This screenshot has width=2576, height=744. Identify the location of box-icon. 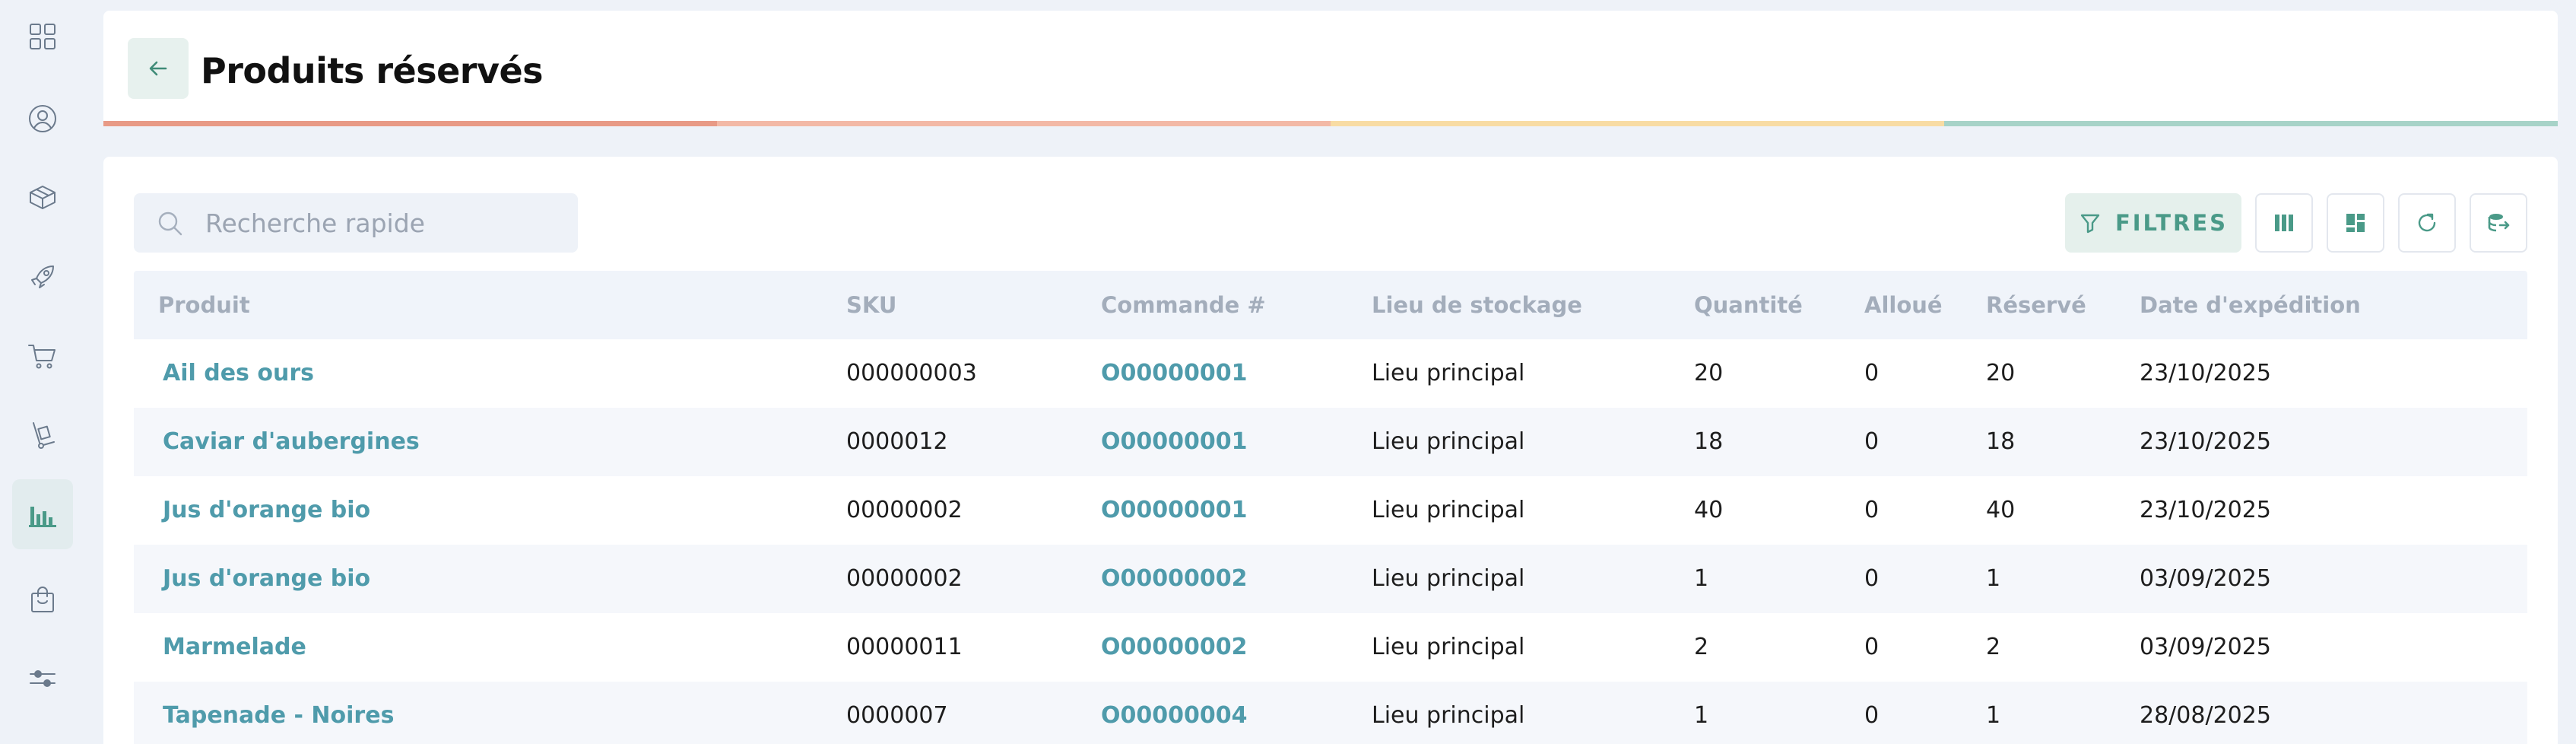
(43, 198).